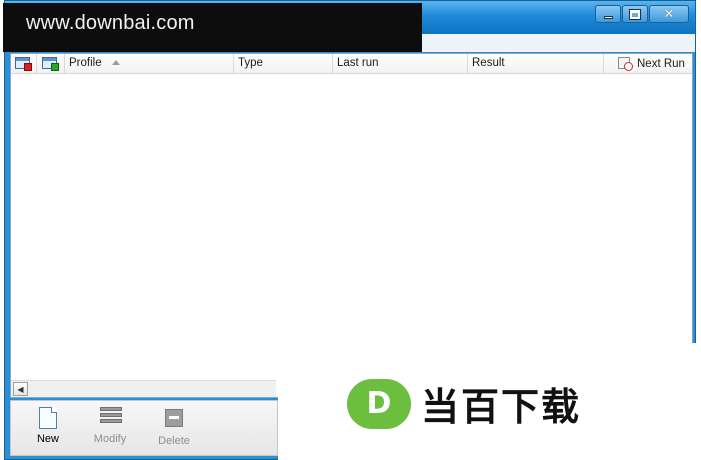 The image size is (701, 460). I want to click on watermark: www.downbai.com, so click(212, 27).